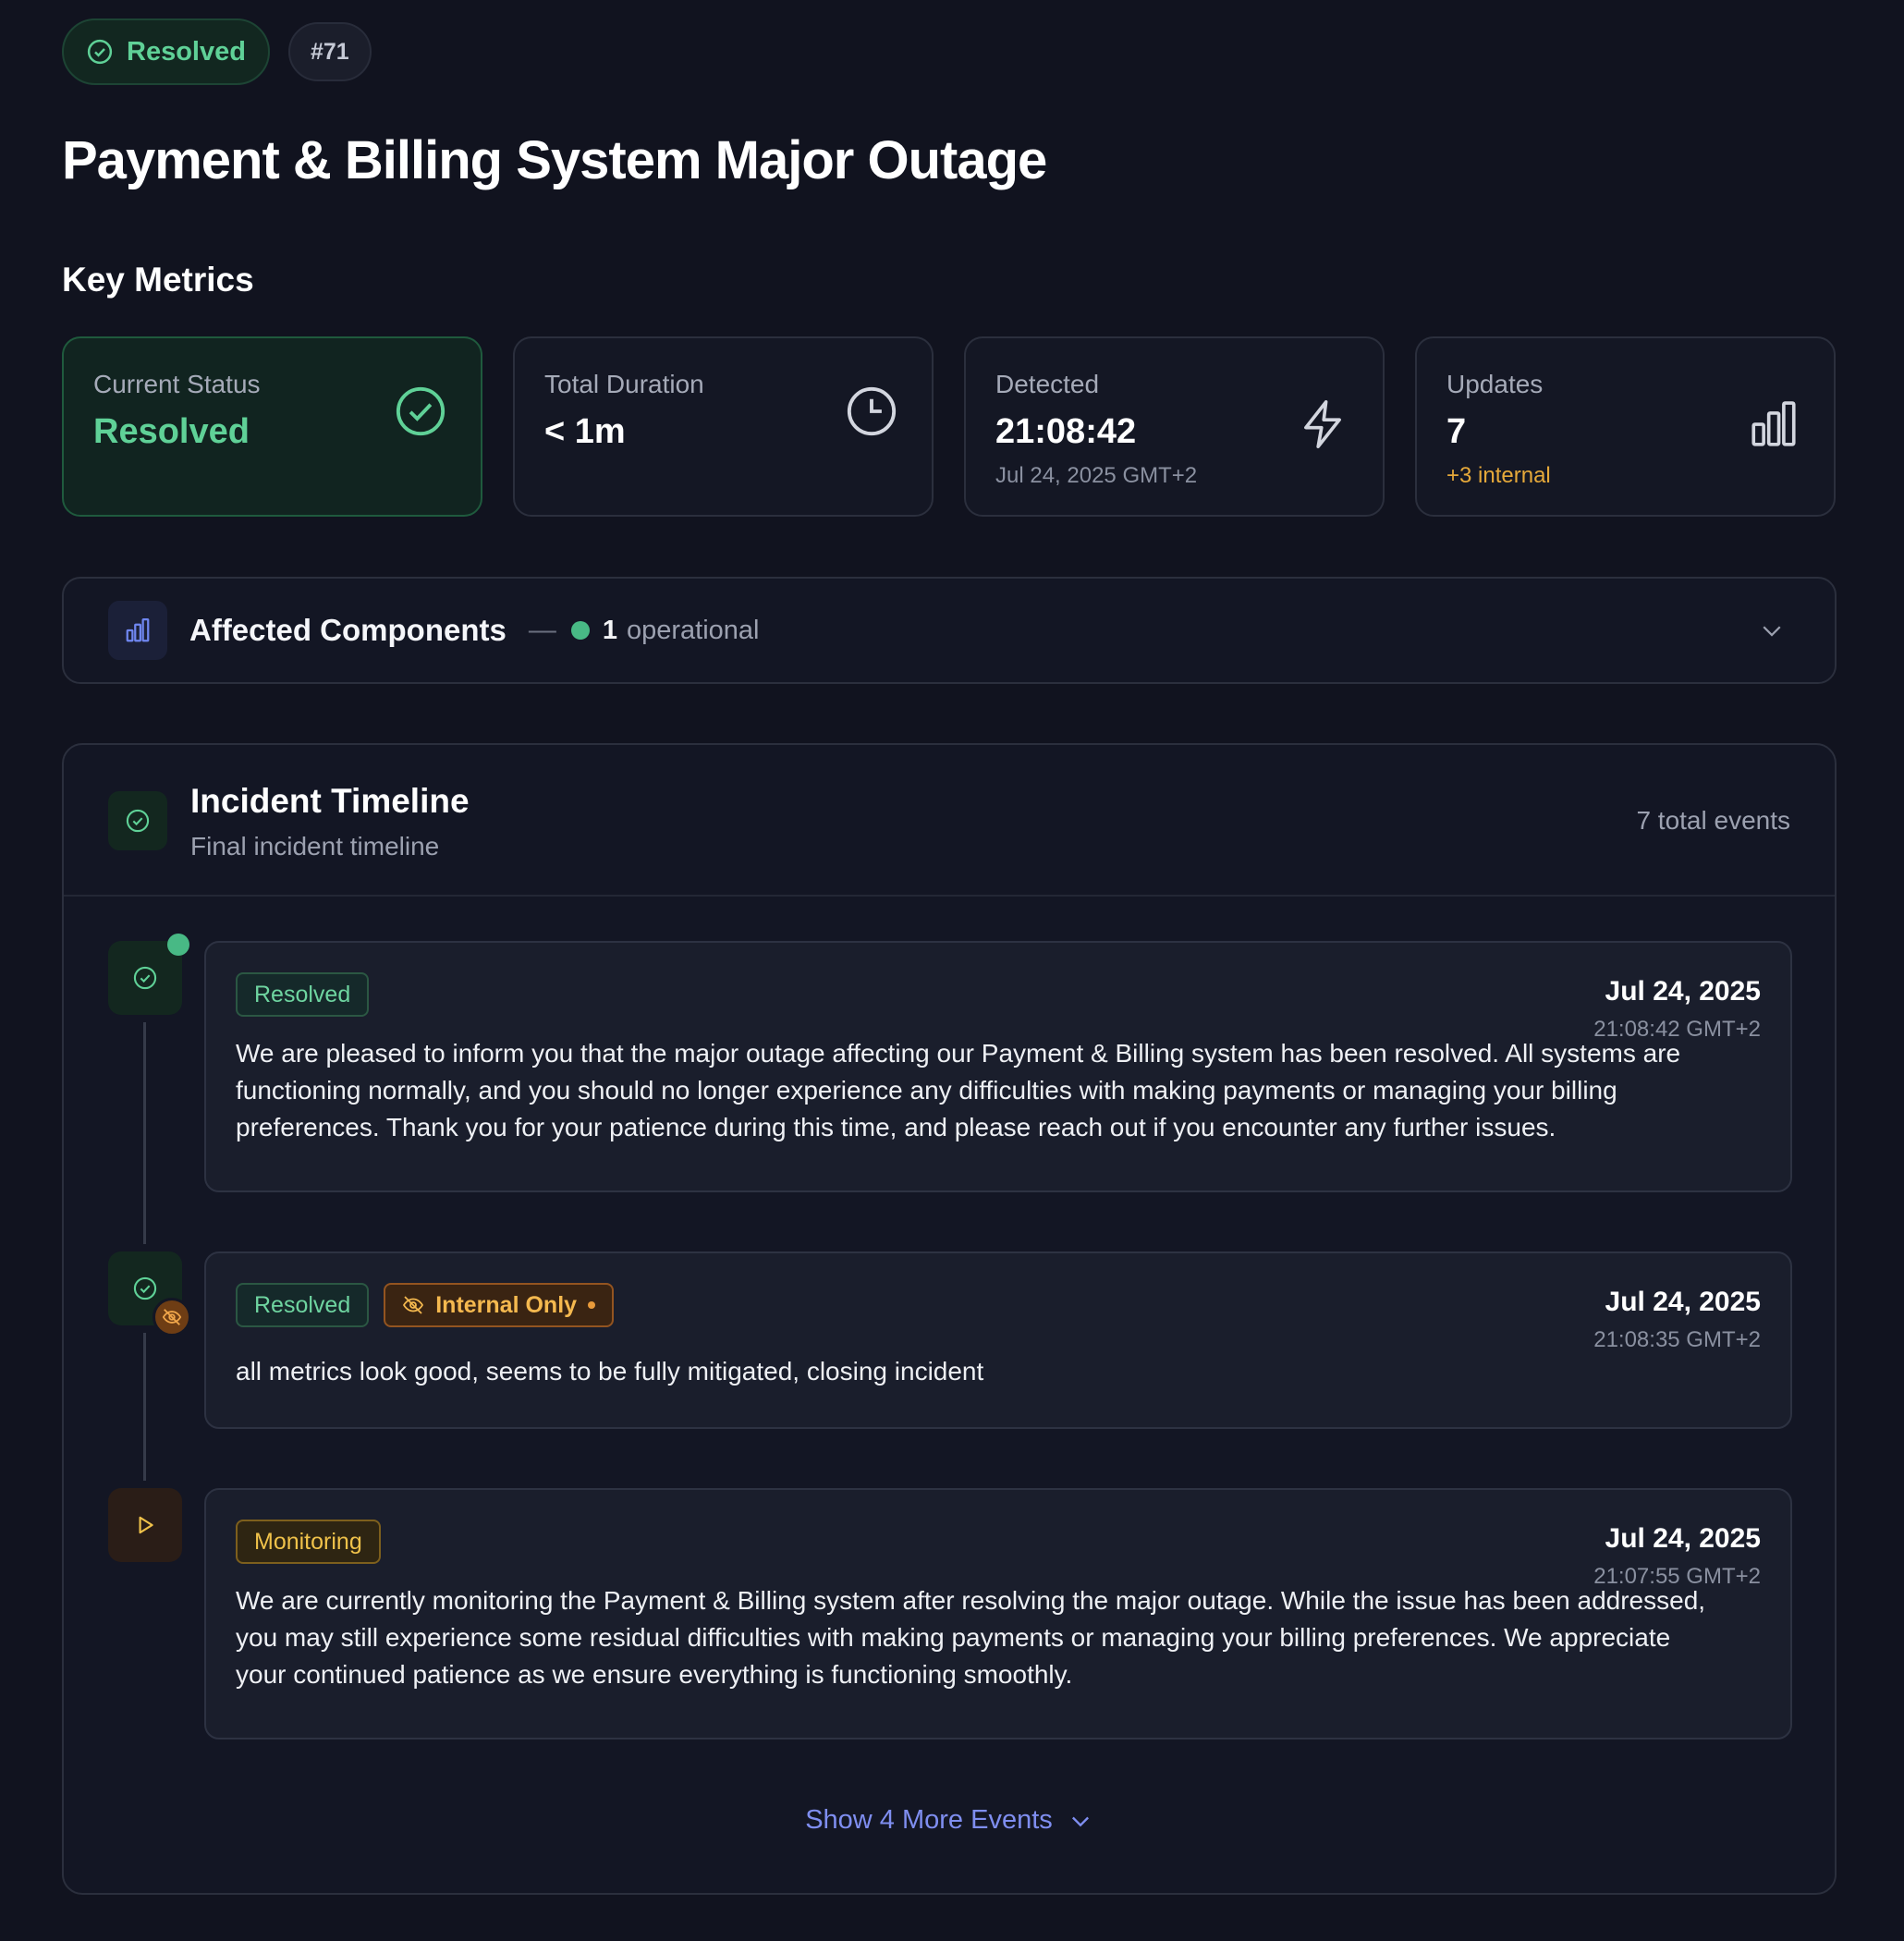 The height and width of the screenshot is (1941, 1904). Describe the element at coordinates (1174, 426) in the screenshot. I see `metric-detected: Detected 21:08:42 Jul 24, 2025 GMT+2` at that location.